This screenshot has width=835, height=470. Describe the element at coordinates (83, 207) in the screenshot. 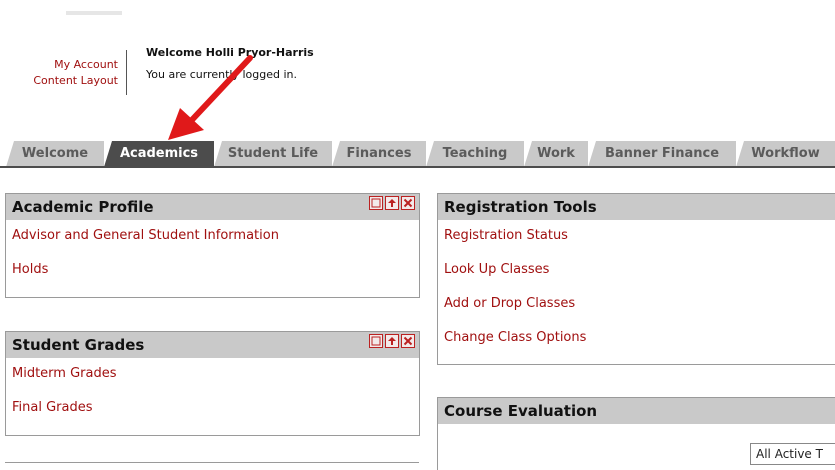

I see `channel-title: Academic Profile` at that location.